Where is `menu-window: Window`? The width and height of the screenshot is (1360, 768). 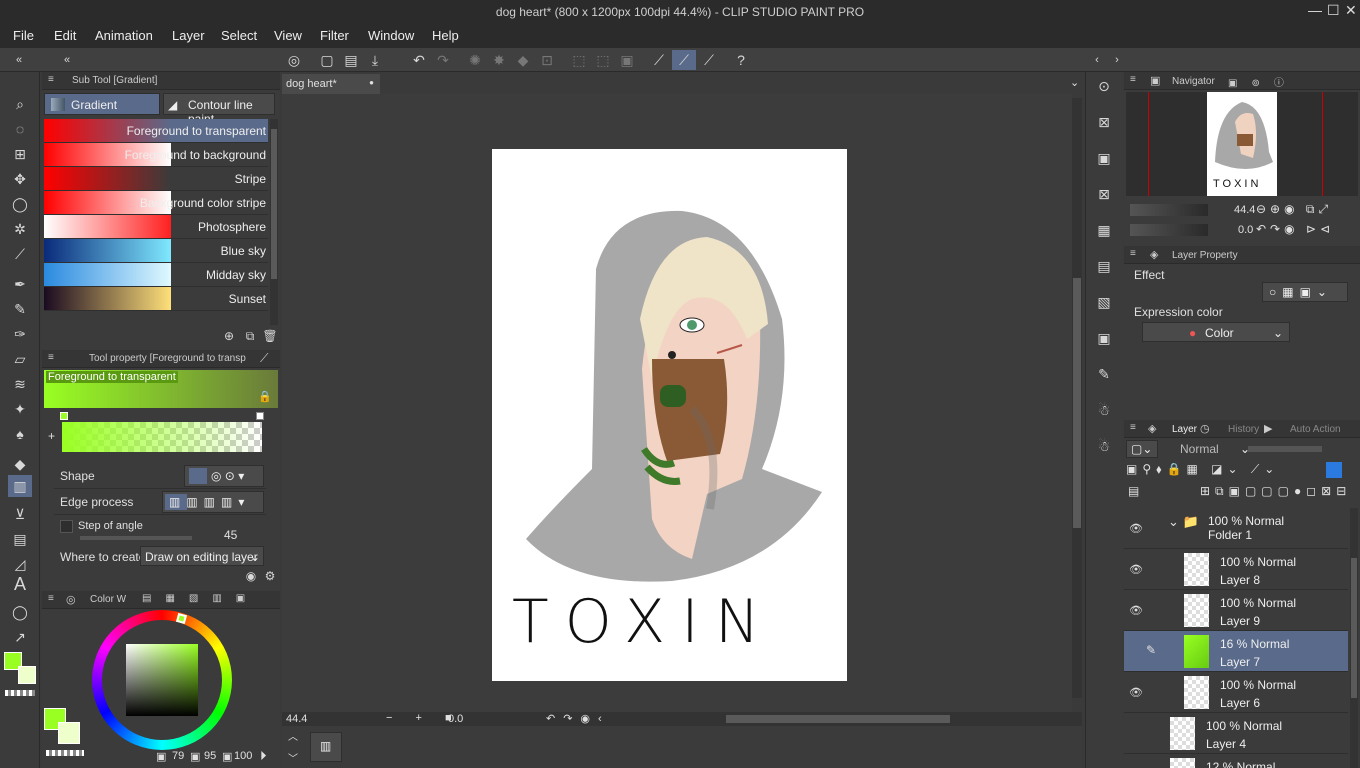
menu-window: Window is located at coordinates (391, 35).